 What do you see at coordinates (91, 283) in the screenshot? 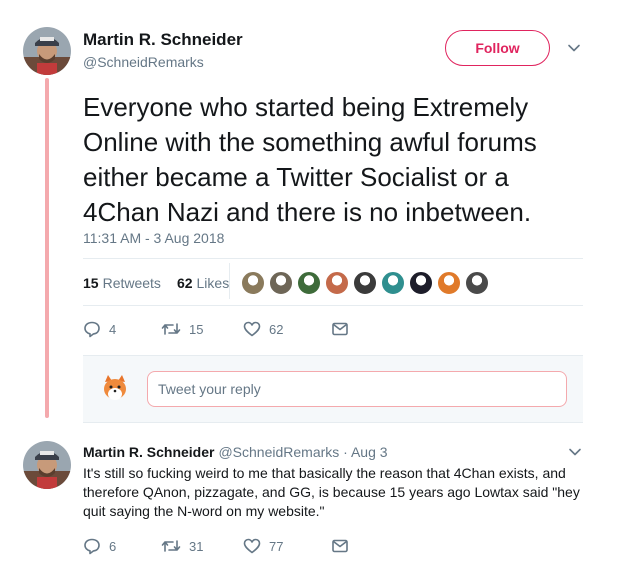
I see `retweets-count: 15` at bounding box center [91, 283].